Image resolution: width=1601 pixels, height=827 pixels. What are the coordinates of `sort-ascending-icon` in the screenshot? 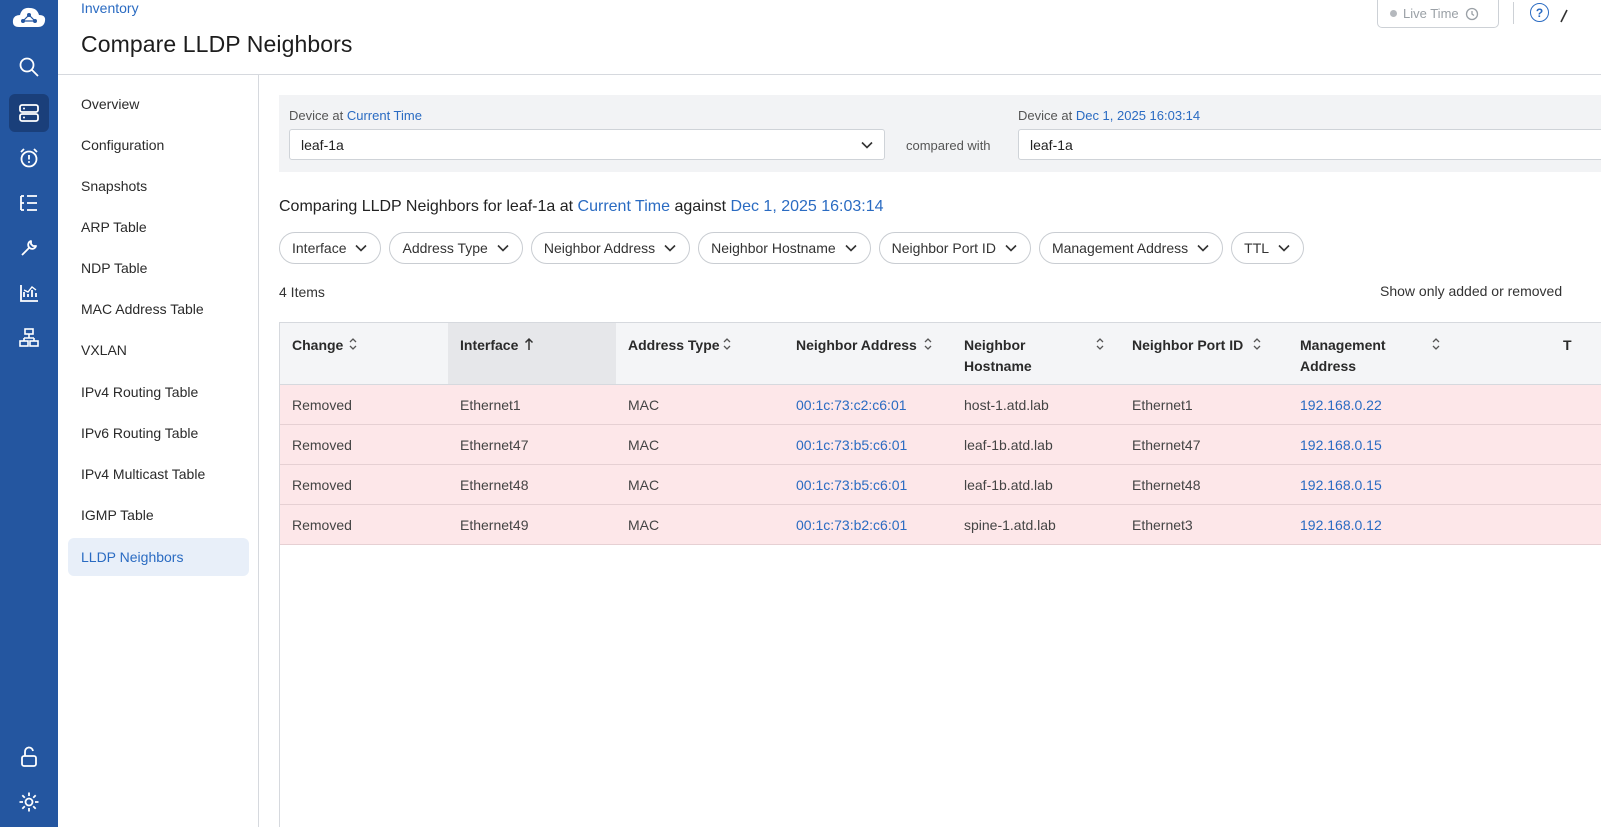 It's located at (529, 343).